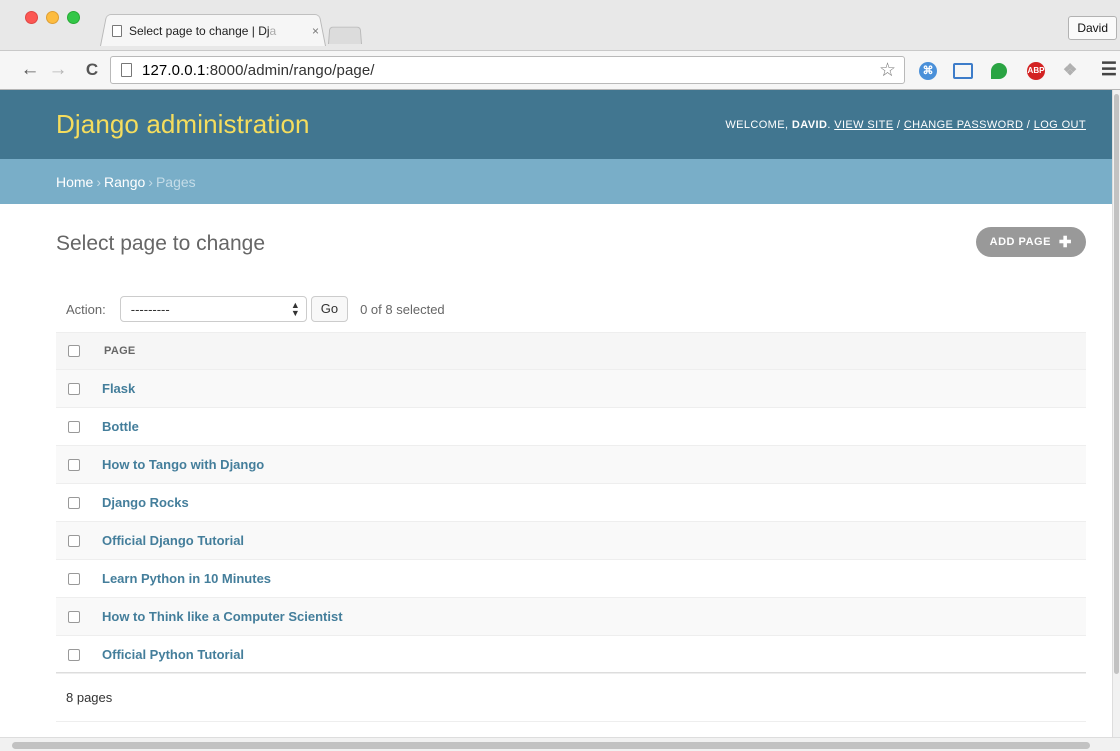 Image resolution: width=1120 pixels, height=751 pixels. What do you see at coordinates (551, 745) in the screenshot?
I see `horizontal-scroll-thumb` at bounding box center [551, 745].